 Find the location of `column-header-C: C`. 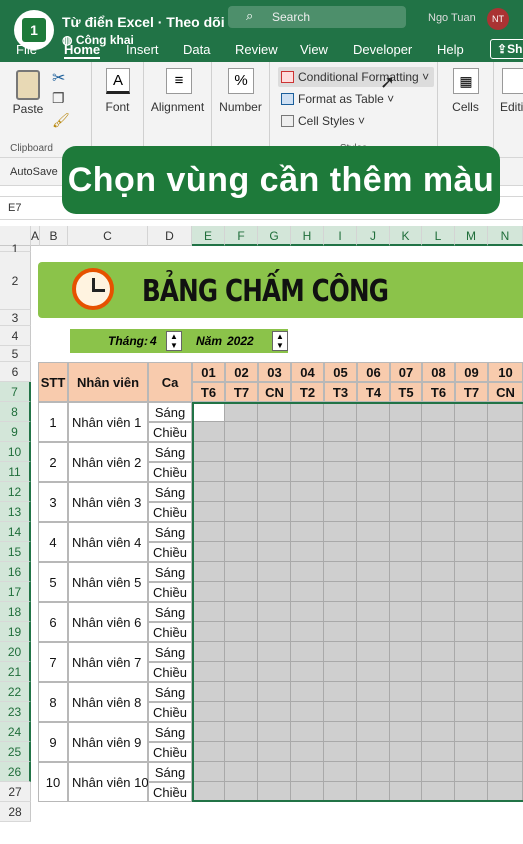

column-header-C: C is located at coordinates (108, 236).